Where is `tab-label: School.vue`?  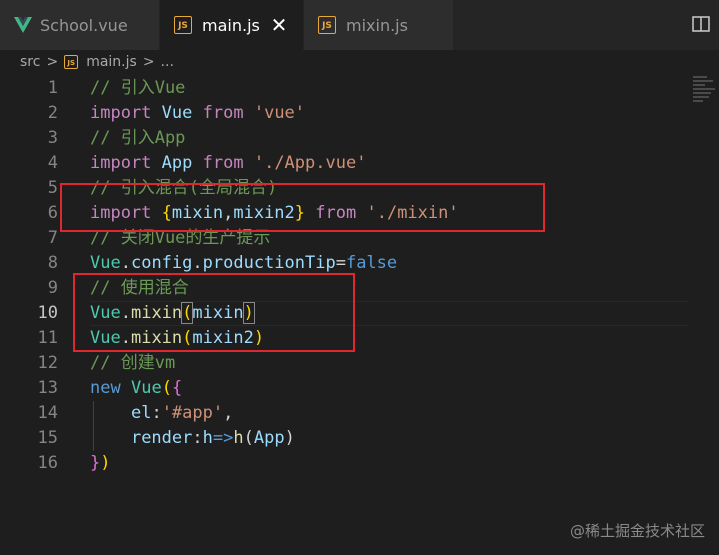 tab-label: School.vue is located at coordinates (84, 25).